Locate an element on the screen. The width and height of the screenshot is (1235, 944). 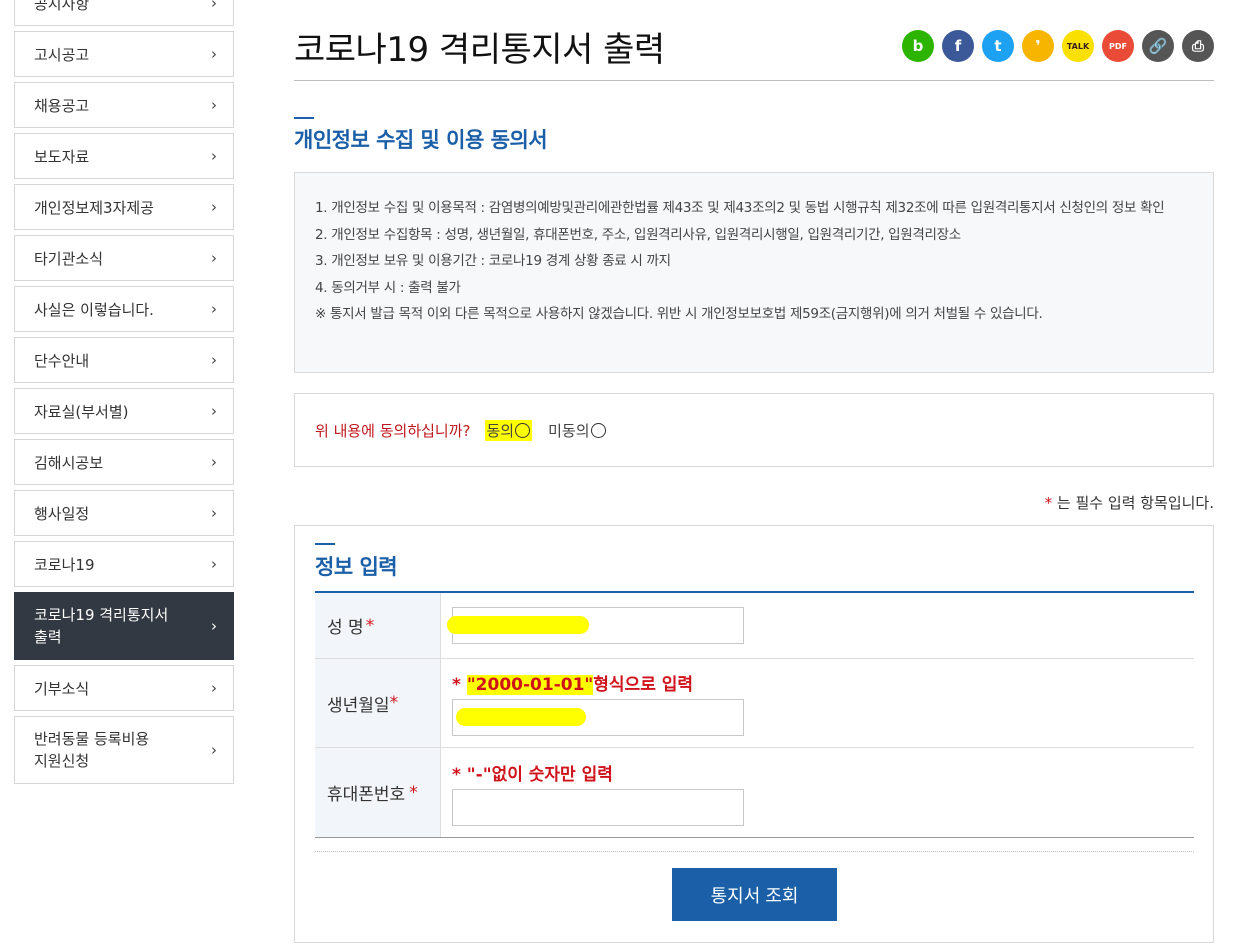
birth-field-wrap is located at coordinates (598, 717).